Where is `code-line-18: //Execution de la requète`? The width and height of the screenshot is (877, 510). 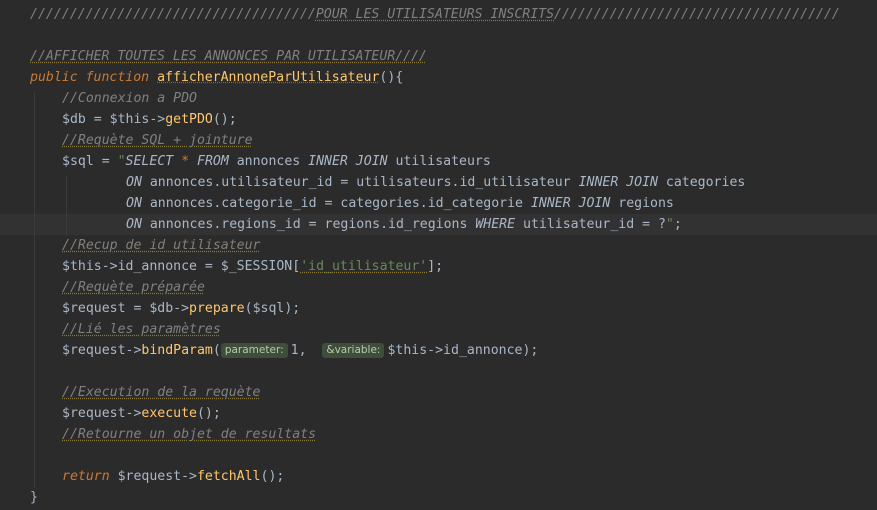 code-line-18: //Execution de la requète is located at coordinates (161, 392).